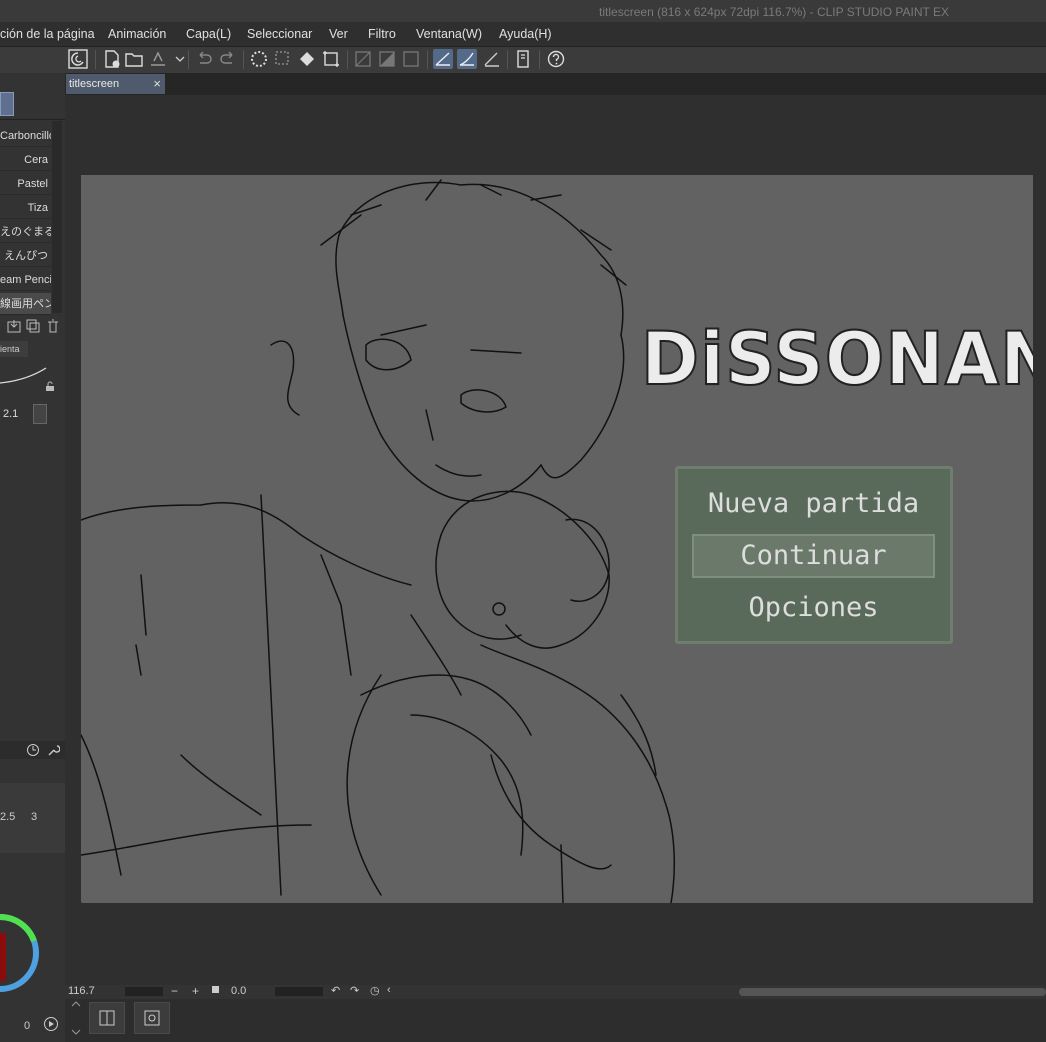  What do you see at coordinates (215, 989) in the screenshot?
I see `fit-icon` at bounding box center [215, 989].